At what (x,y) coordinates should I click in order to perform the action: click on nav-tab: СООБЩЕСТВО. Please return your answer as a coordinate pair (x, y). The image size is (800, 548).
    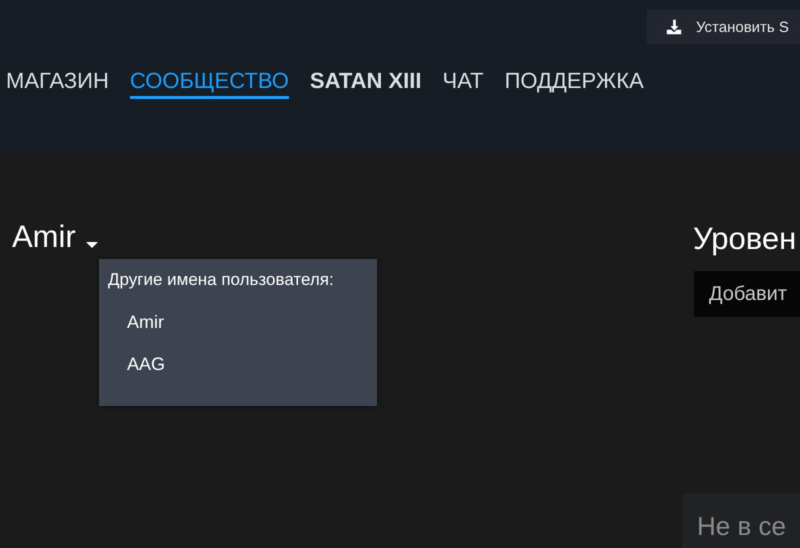
    Looking at the image, I should click on (209, 83).